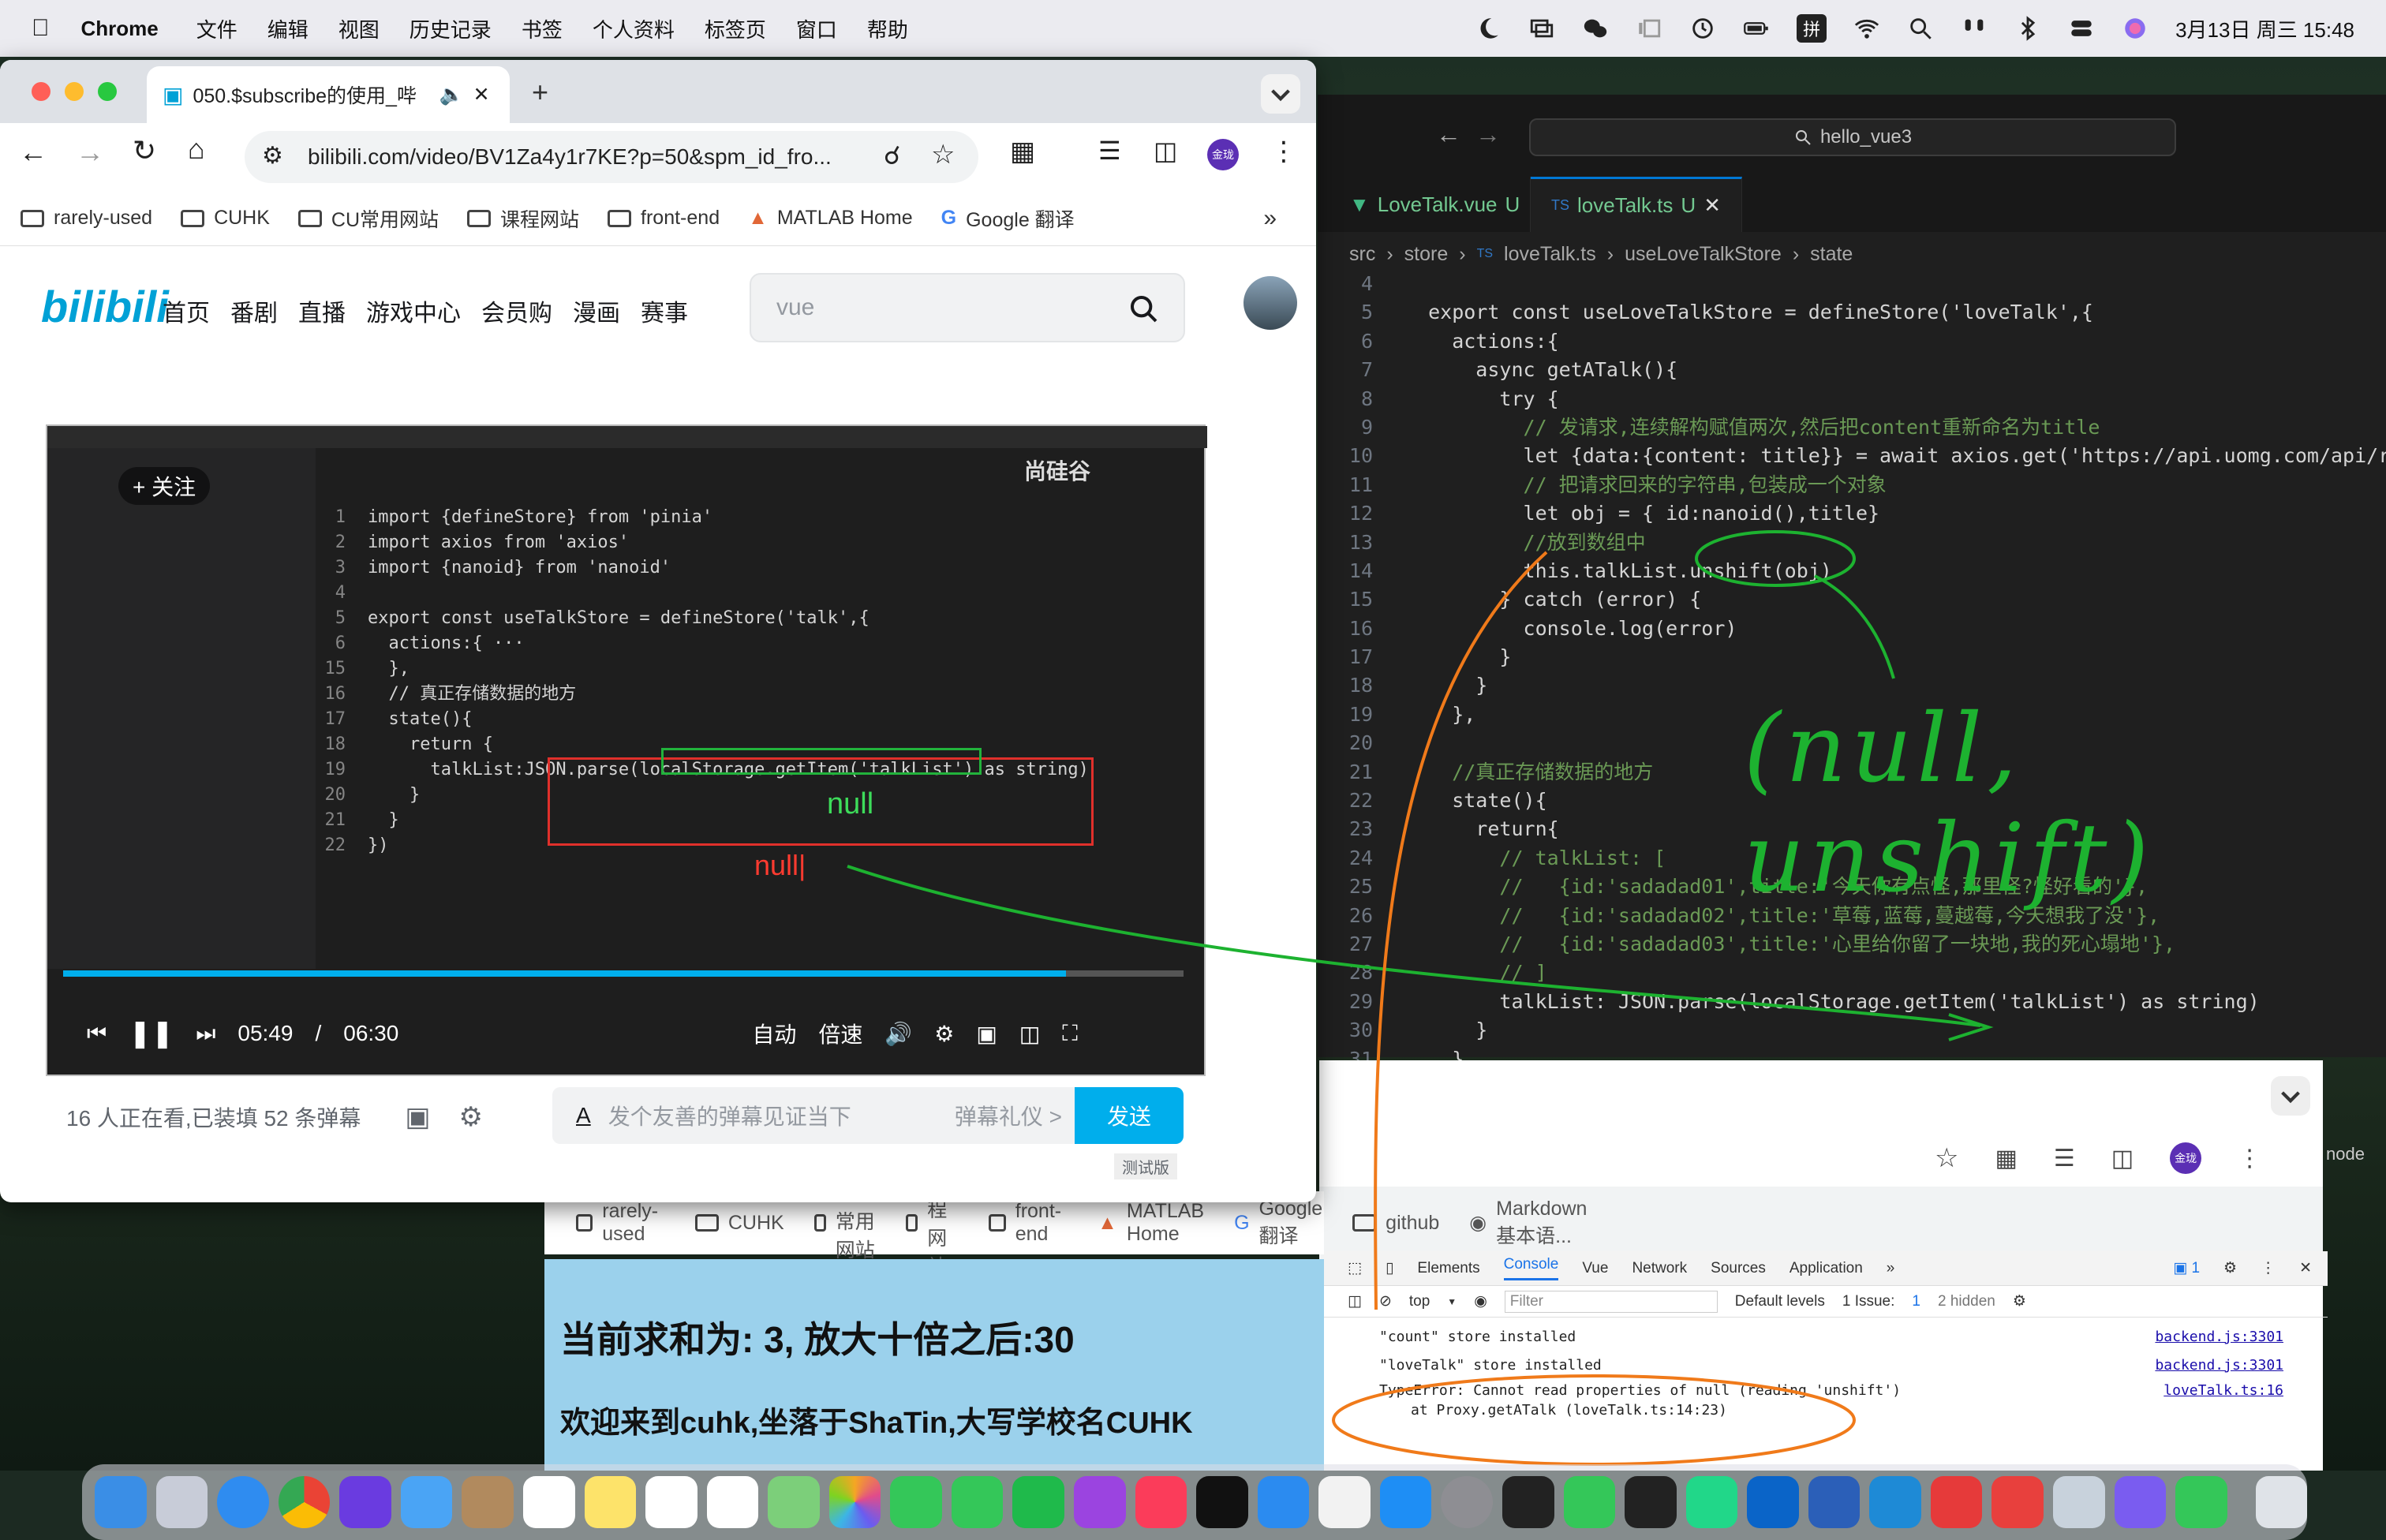  Describe the element at coordinates (365, 1502) in the screenshot. I see `siri-icon` at that location.